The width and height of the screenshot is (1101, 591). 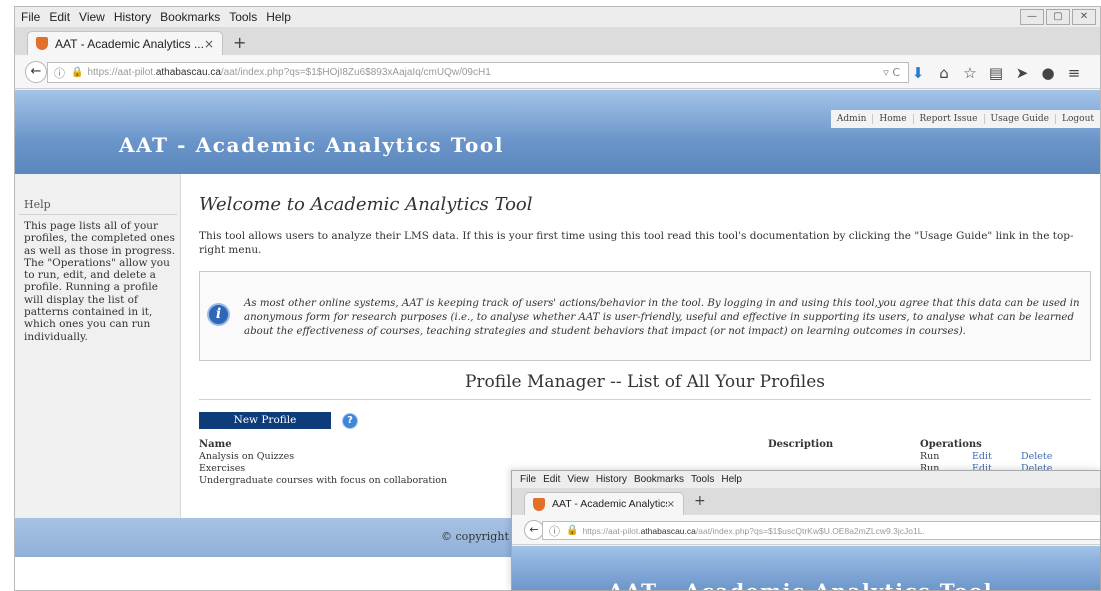 I want to click on title-divider, so click(x=645, y=399).